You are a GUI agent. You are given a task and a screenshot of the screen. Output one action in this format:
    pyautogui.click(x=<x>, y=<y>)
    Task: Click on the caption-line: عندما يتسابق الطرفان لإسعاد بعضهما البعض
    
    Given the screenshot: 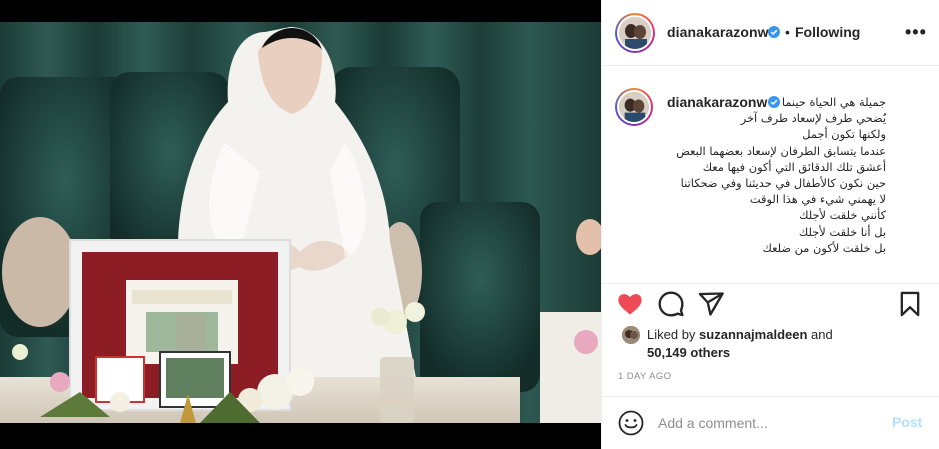 What is the action you would take?
    pyautogui.click(x=781, y=150)
    